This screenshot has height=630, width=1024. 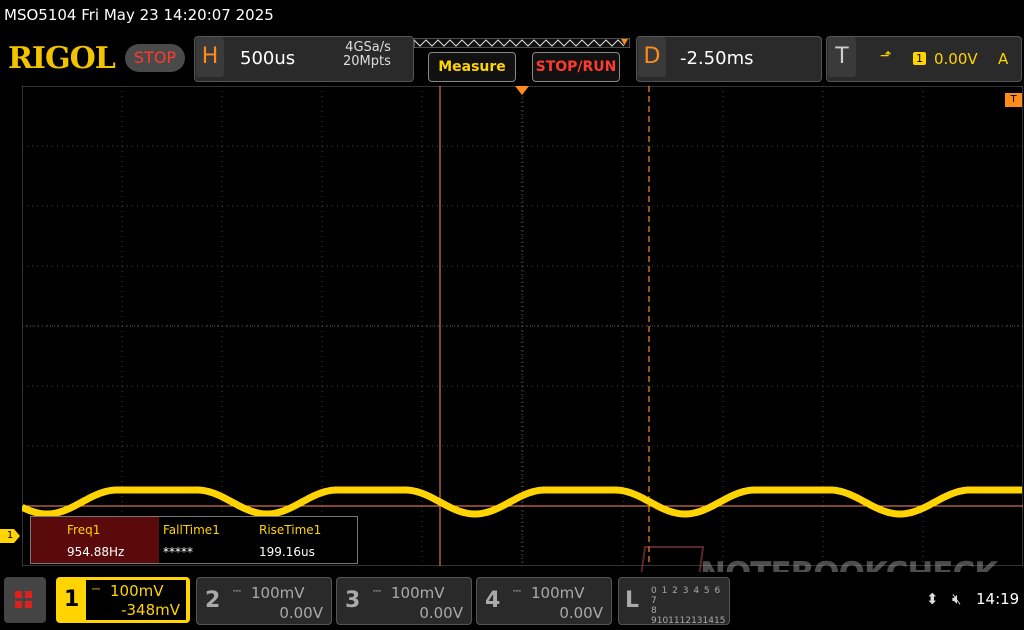 What do you see at coordinates (932, 599) in the screenshot?
I see `usb-icon: ⬍` at bounding box center [932, 599].